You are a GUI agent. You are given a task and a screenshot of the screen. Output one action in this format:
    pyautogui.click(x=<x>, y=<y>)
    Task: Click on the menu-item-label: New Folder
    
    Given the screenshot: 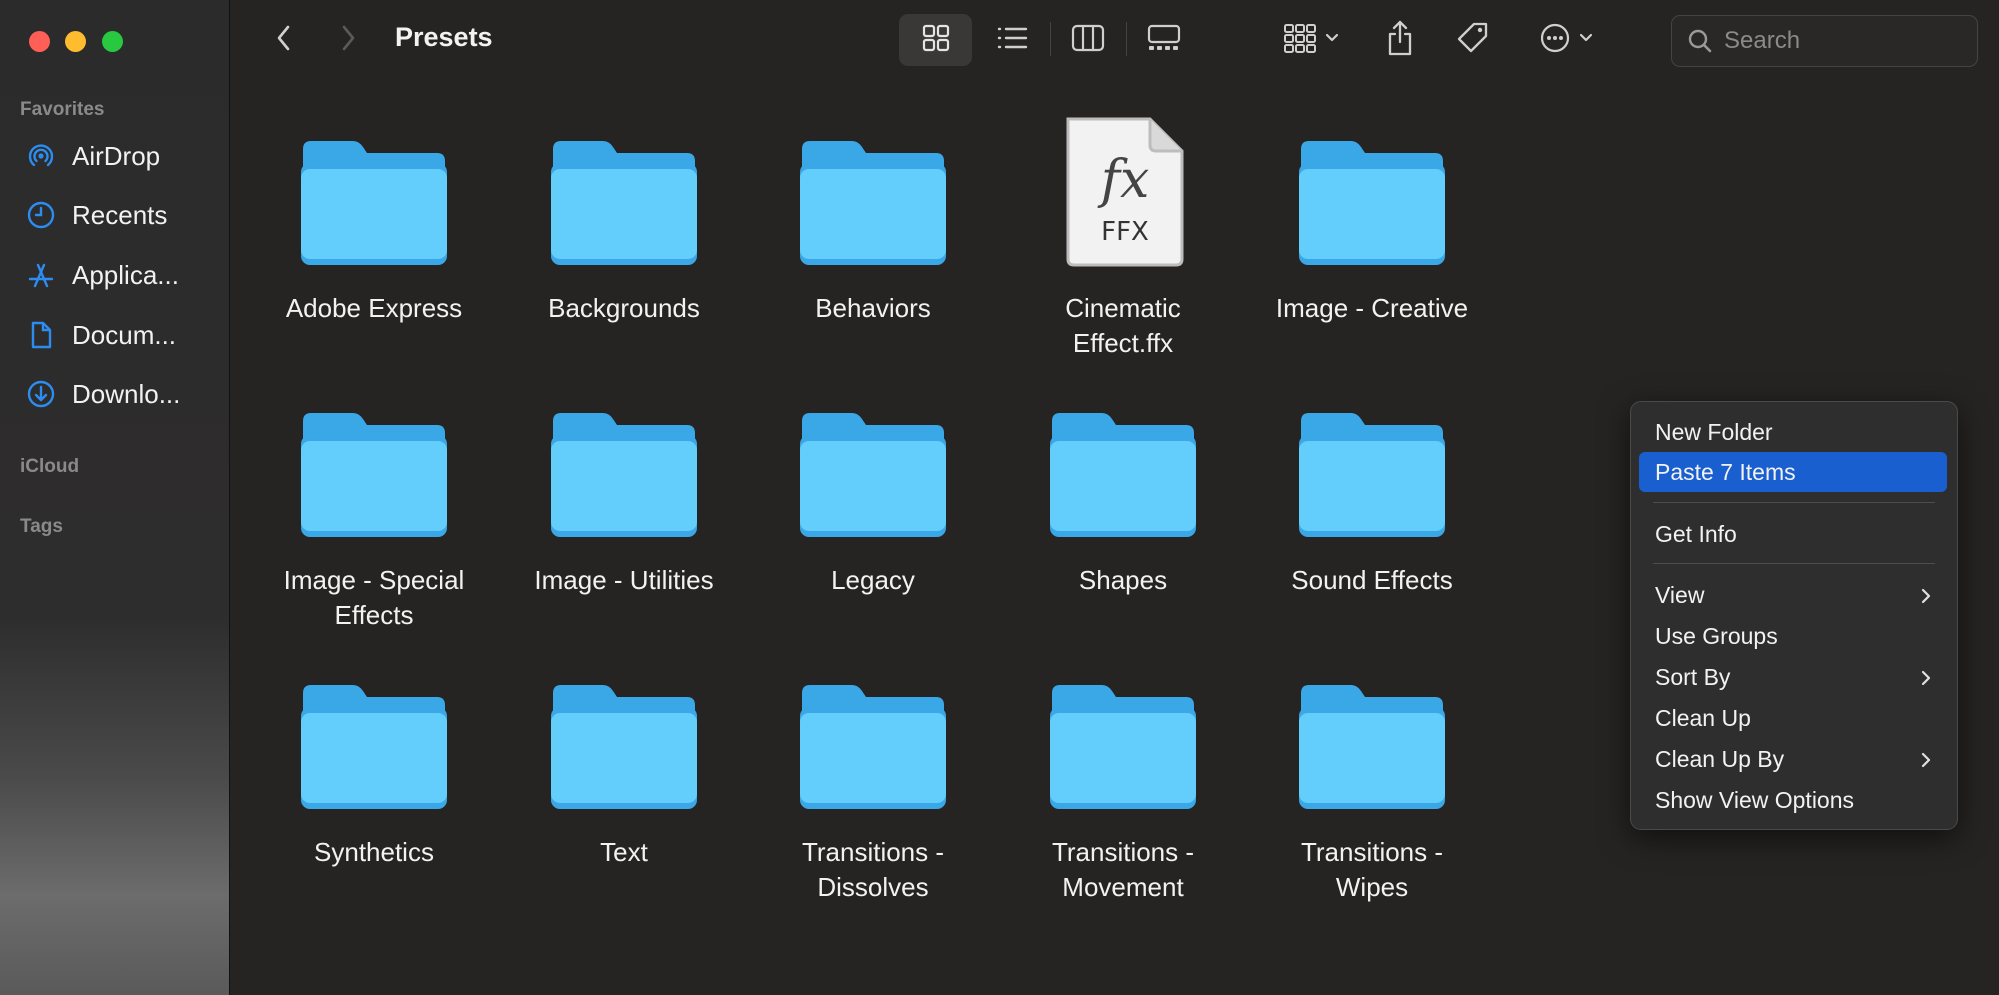 What is the action you would take?
    pyautogui.click(x=1714, y=431)
    